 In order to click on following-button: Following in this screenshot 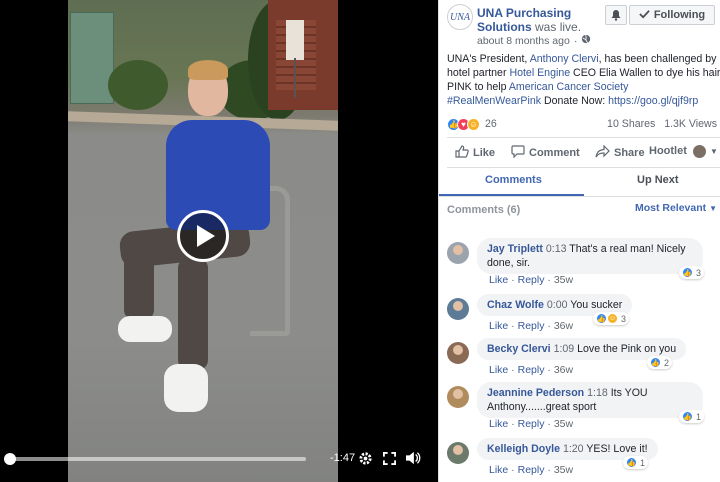, I will do `click(672, 15)`.